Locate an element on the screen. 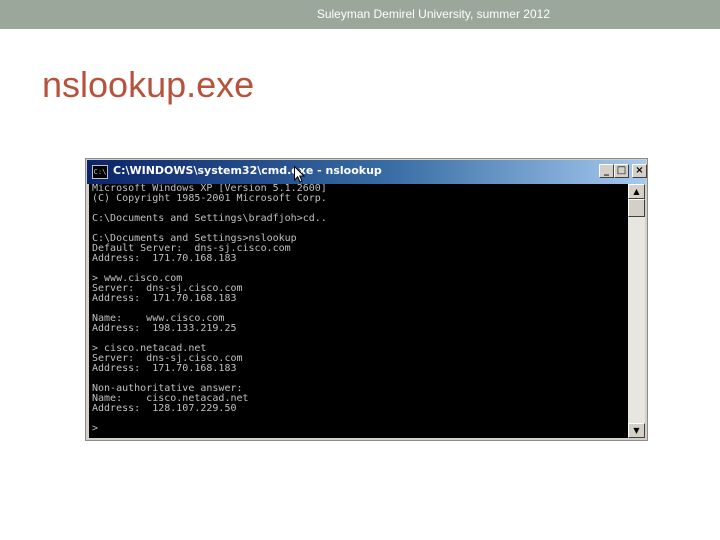 The height and width of the screenshot is (540, 720). scroll-thumb is located at coordinates (636, 208).